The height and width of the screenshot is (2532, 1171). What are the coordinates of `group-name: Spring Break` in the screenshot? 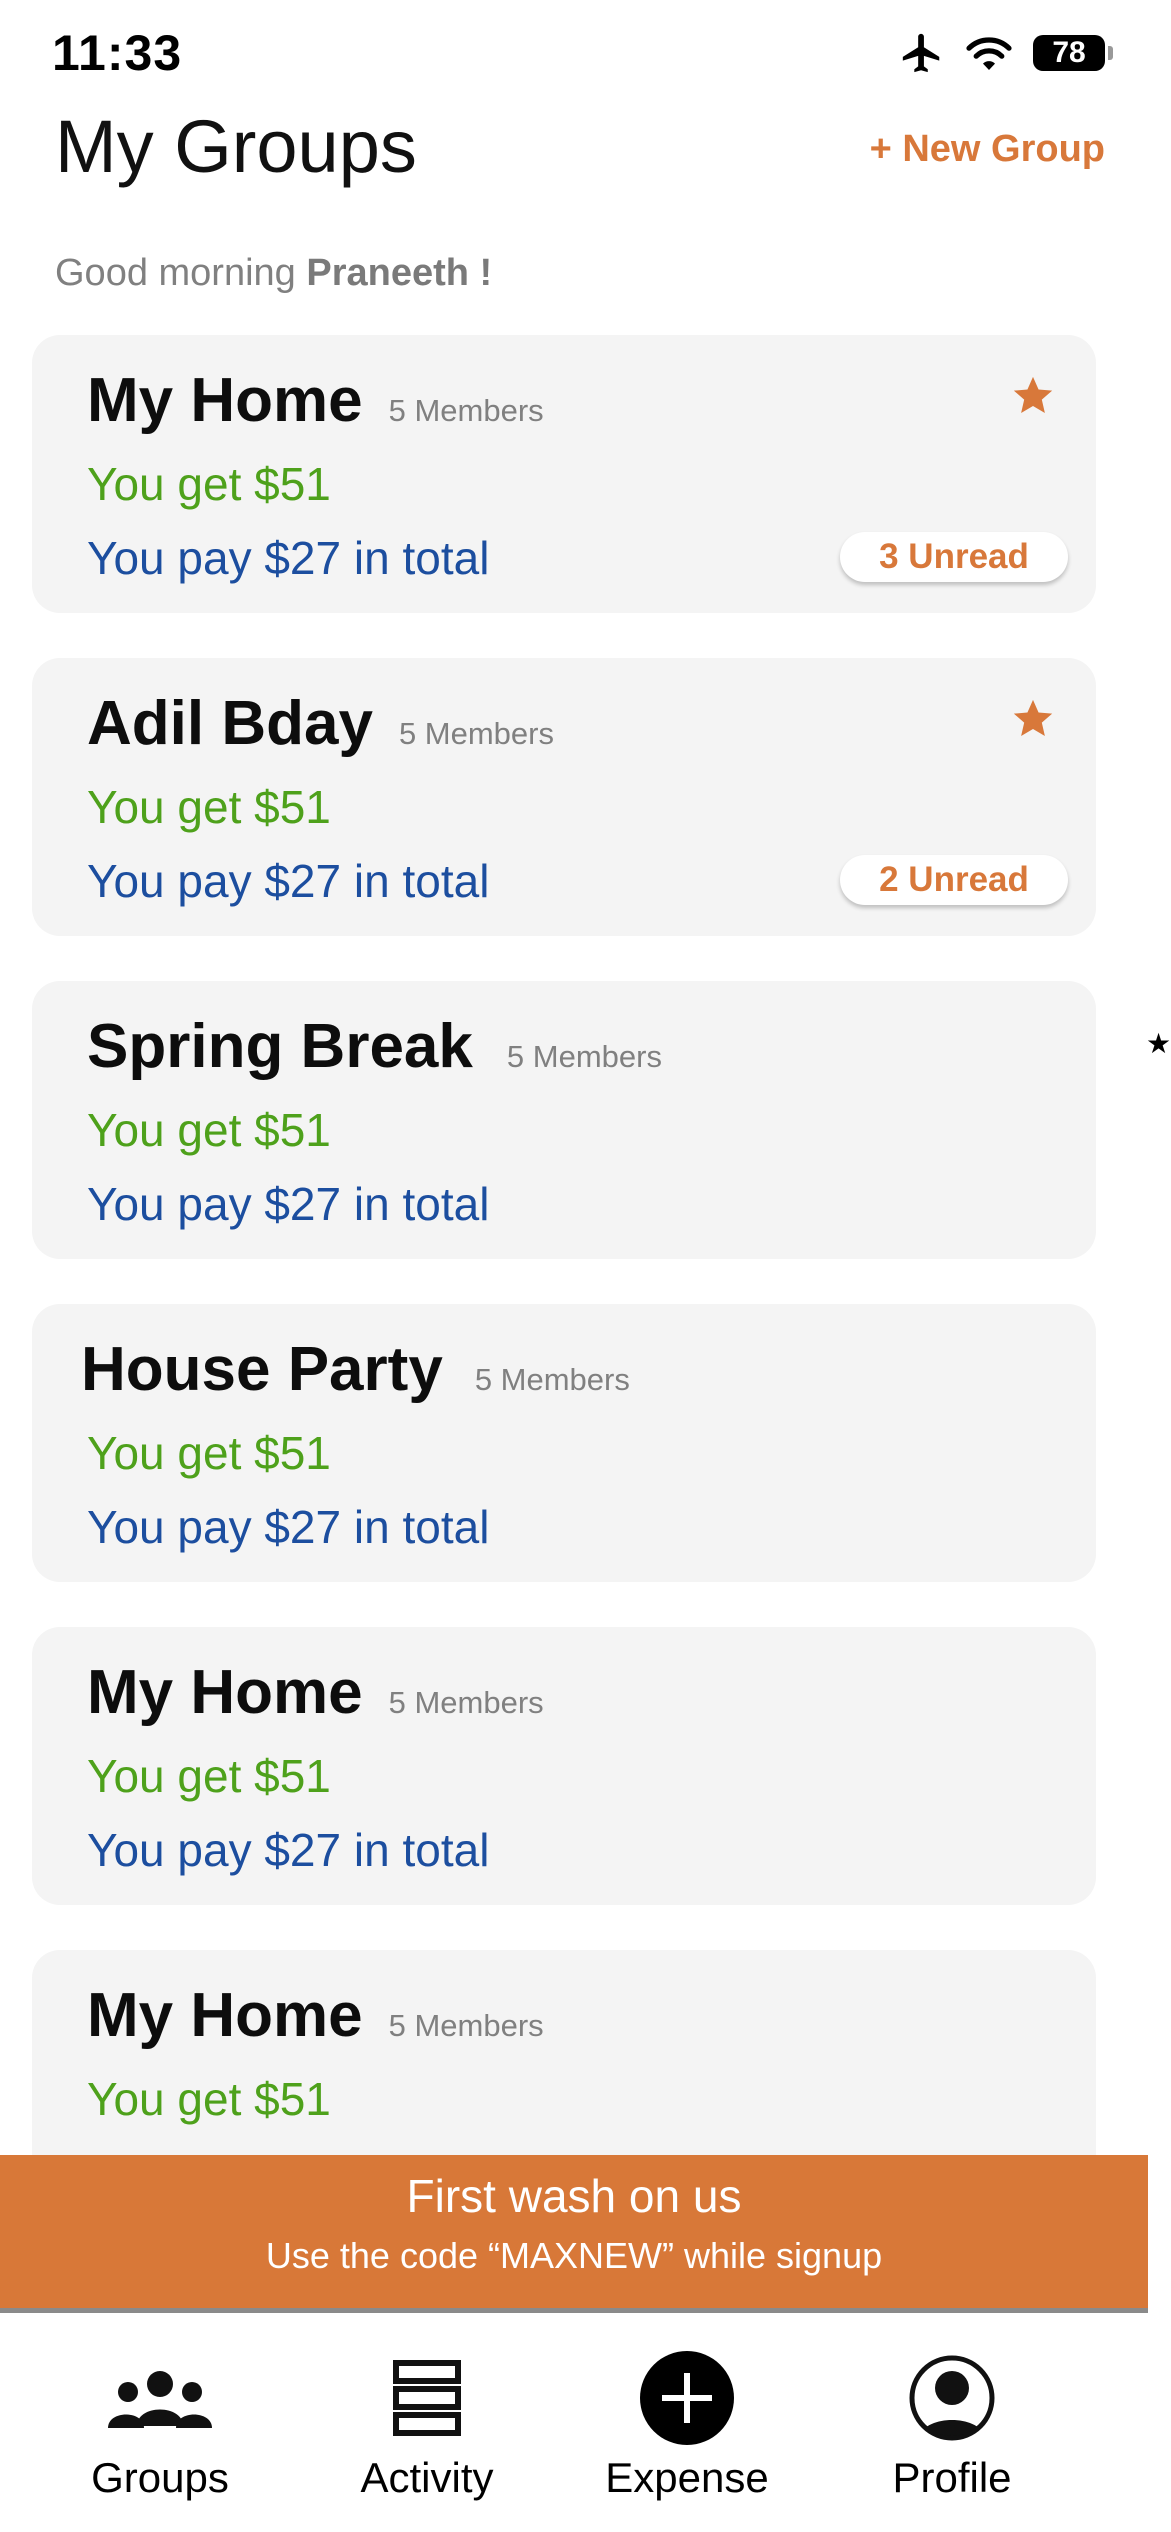 It's located at (280, 1046).